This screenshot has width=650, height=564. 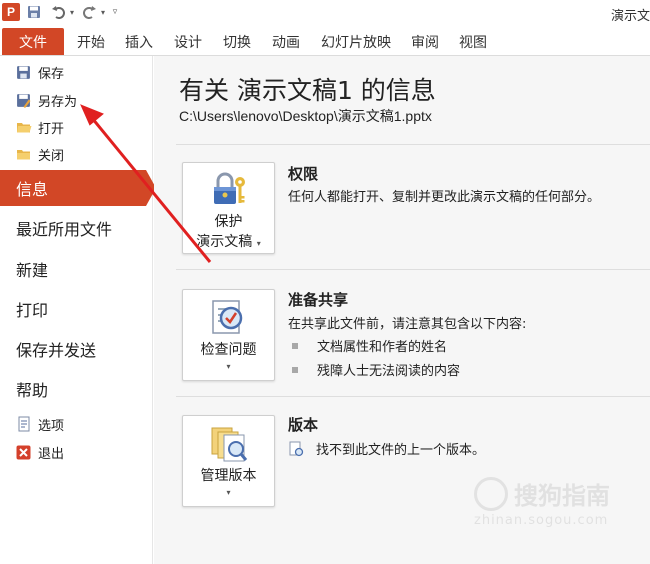 I want to click on tab-review: 审阅, so click(x=425, y=42).